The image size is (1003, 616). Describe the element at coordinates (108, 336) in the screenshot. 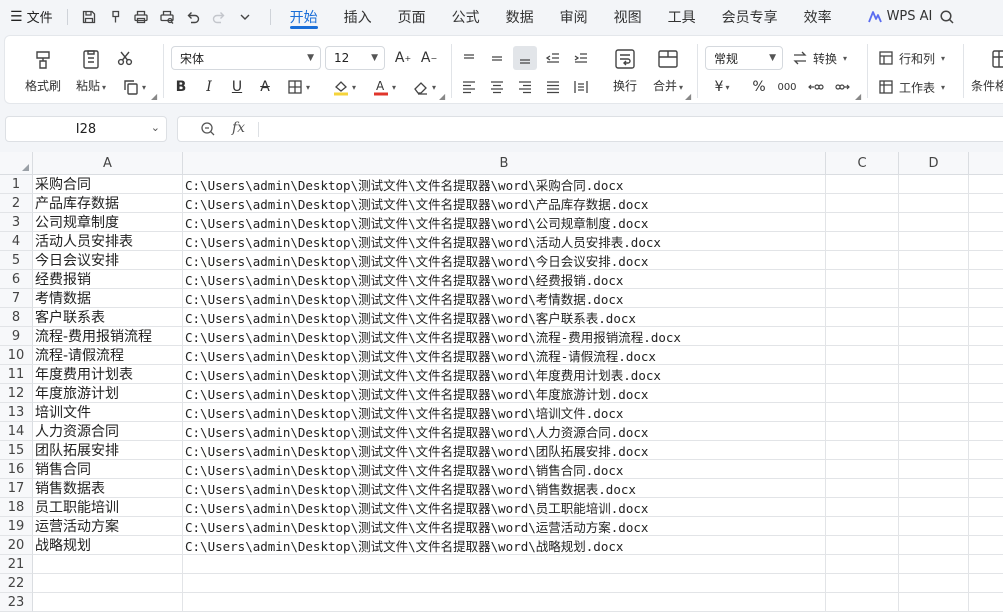

I see `table-cell: 流程-费用报销流程` at that location.